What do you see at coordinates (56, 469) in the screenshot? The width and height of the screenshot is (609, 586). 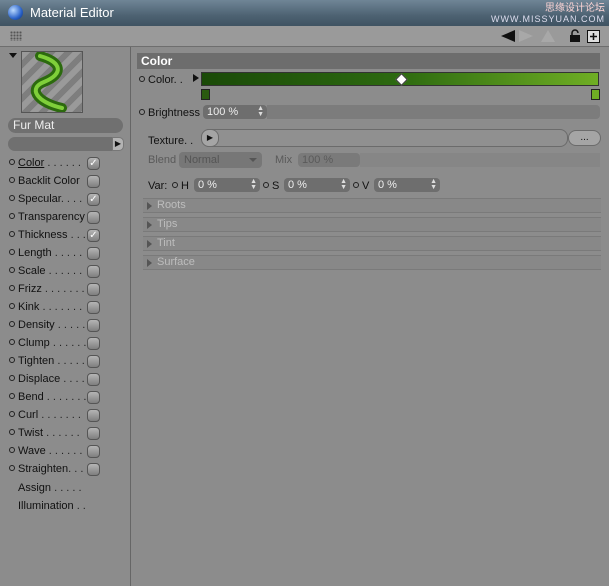 I see `channel-item-straighten: Straighten. . .` at bounding box center [56, 469].